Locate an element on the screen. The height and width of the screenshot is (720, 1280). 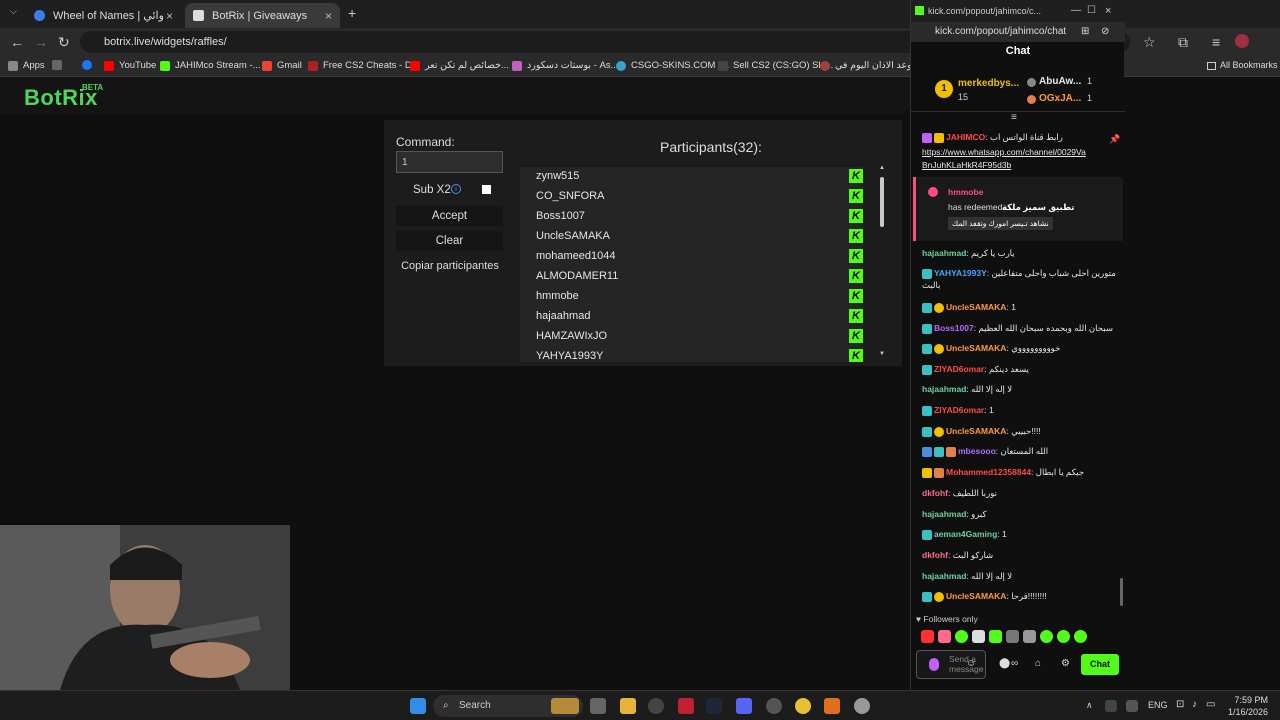
obs-icon is located at coordinates (862, 706).